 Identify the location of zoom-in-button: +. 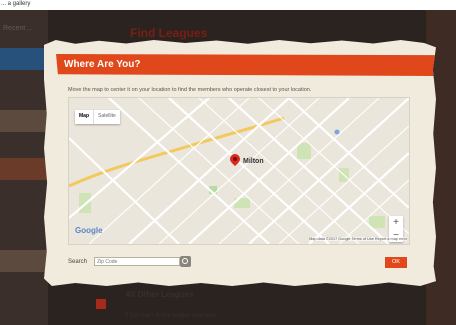
(396, 222).